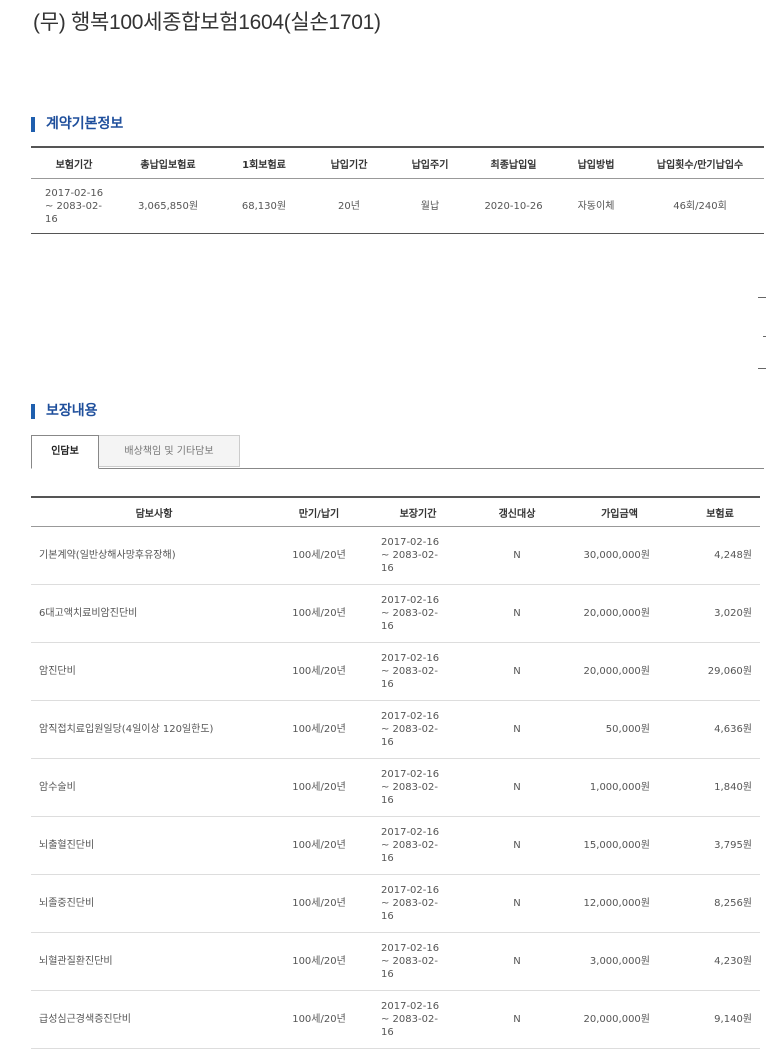 Image resolution: width=781 pixels, height=1049 pixels. What do you see at coordinates (619, 903) in the screenshot?
I see `insured-amount-cell: 12,000,000원` at bounding box center [619, 903].